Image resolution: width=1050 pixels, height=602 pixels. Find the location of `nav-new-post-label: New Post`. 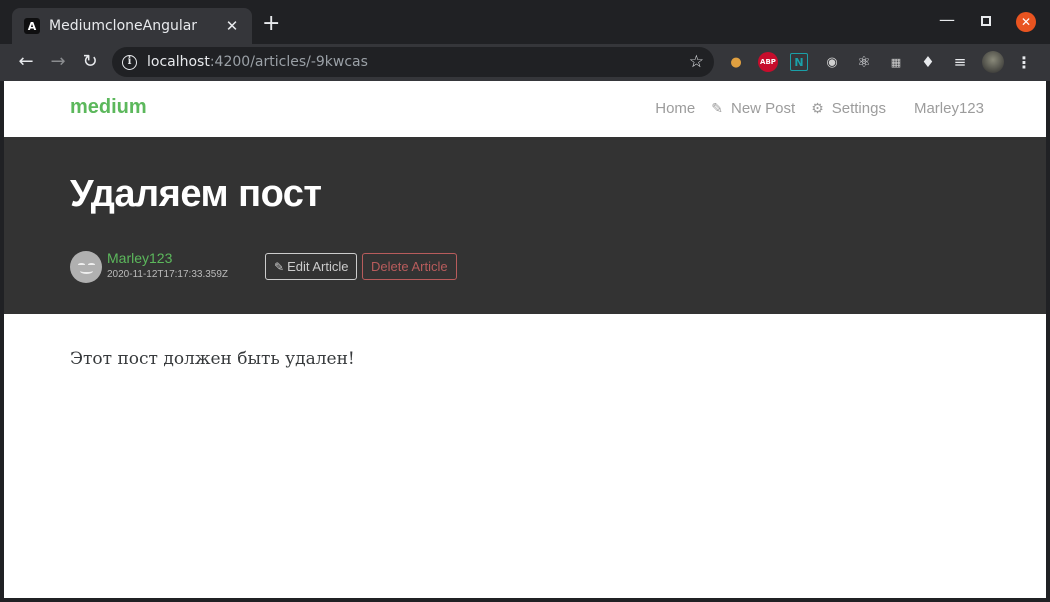

nav-new-post-label: New Post is located at coordinates (763, 108).